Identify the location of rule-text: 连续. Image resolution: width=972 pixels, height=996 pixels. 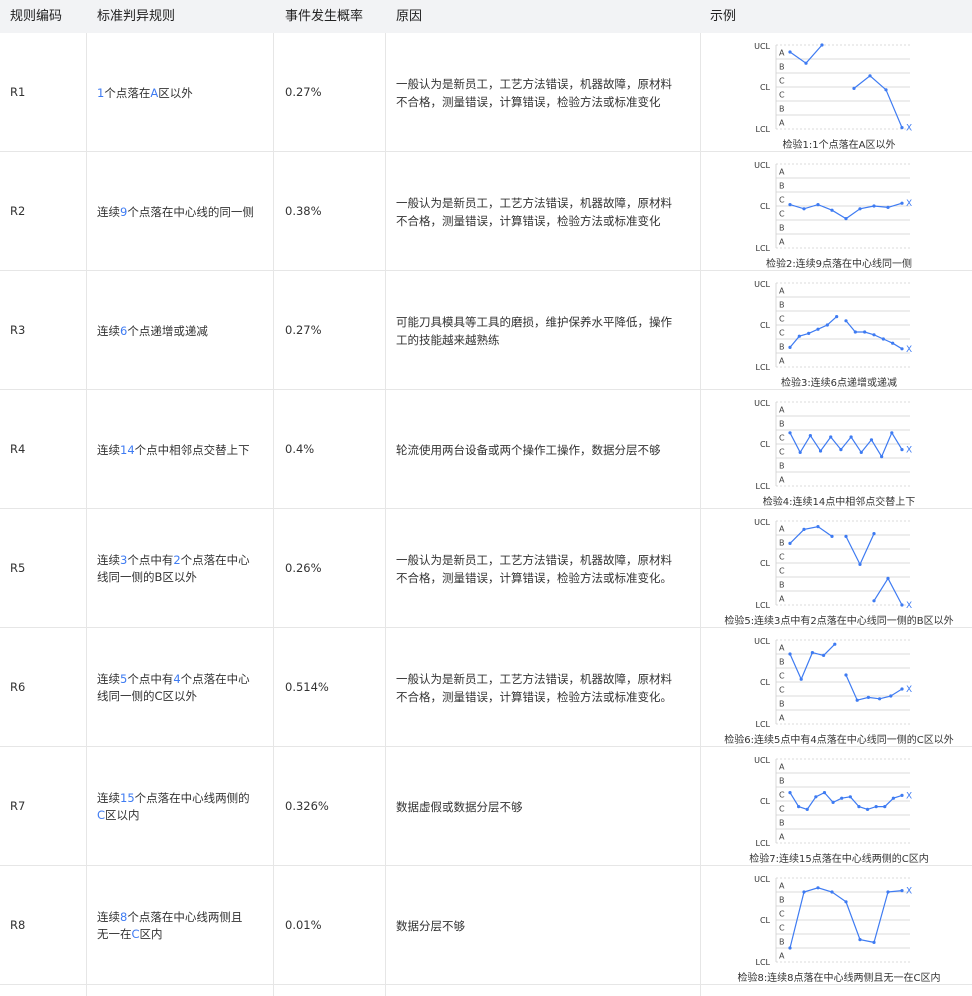
(108, 450).